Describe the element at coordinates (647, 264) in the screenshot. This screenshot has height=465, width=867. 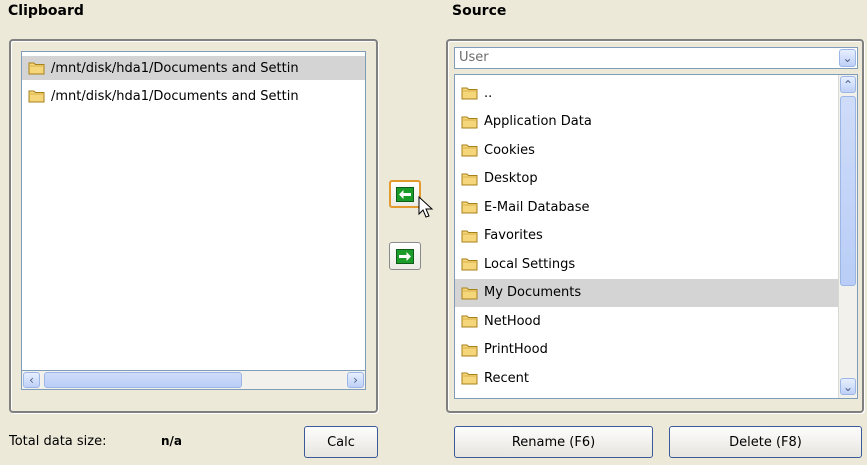
I see `source-item: Local Settings` at that location.